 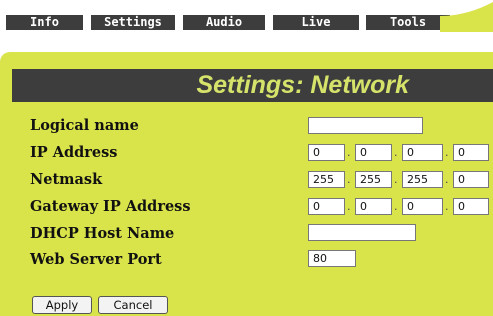 What do you see at coordinates (102, 233) in the screenshot?
I see `dhcp-host-name-label: DHCP Host Name` at bounding box center [102, 233].